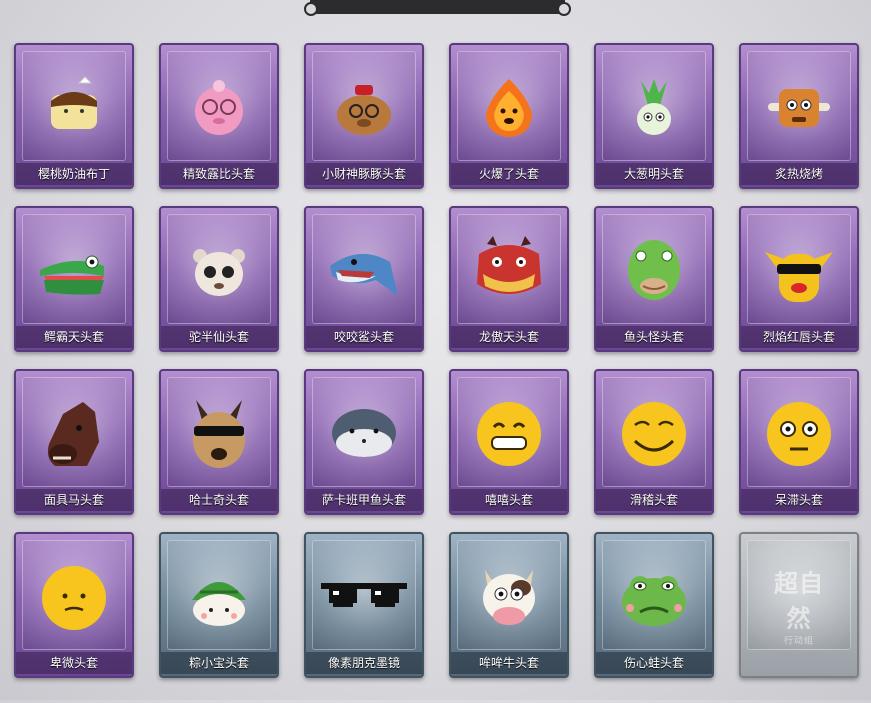  What do you see at coordinates (219, 273) in the screenshot?
I see `alpaca-icon` at bounding box center [219, 273].